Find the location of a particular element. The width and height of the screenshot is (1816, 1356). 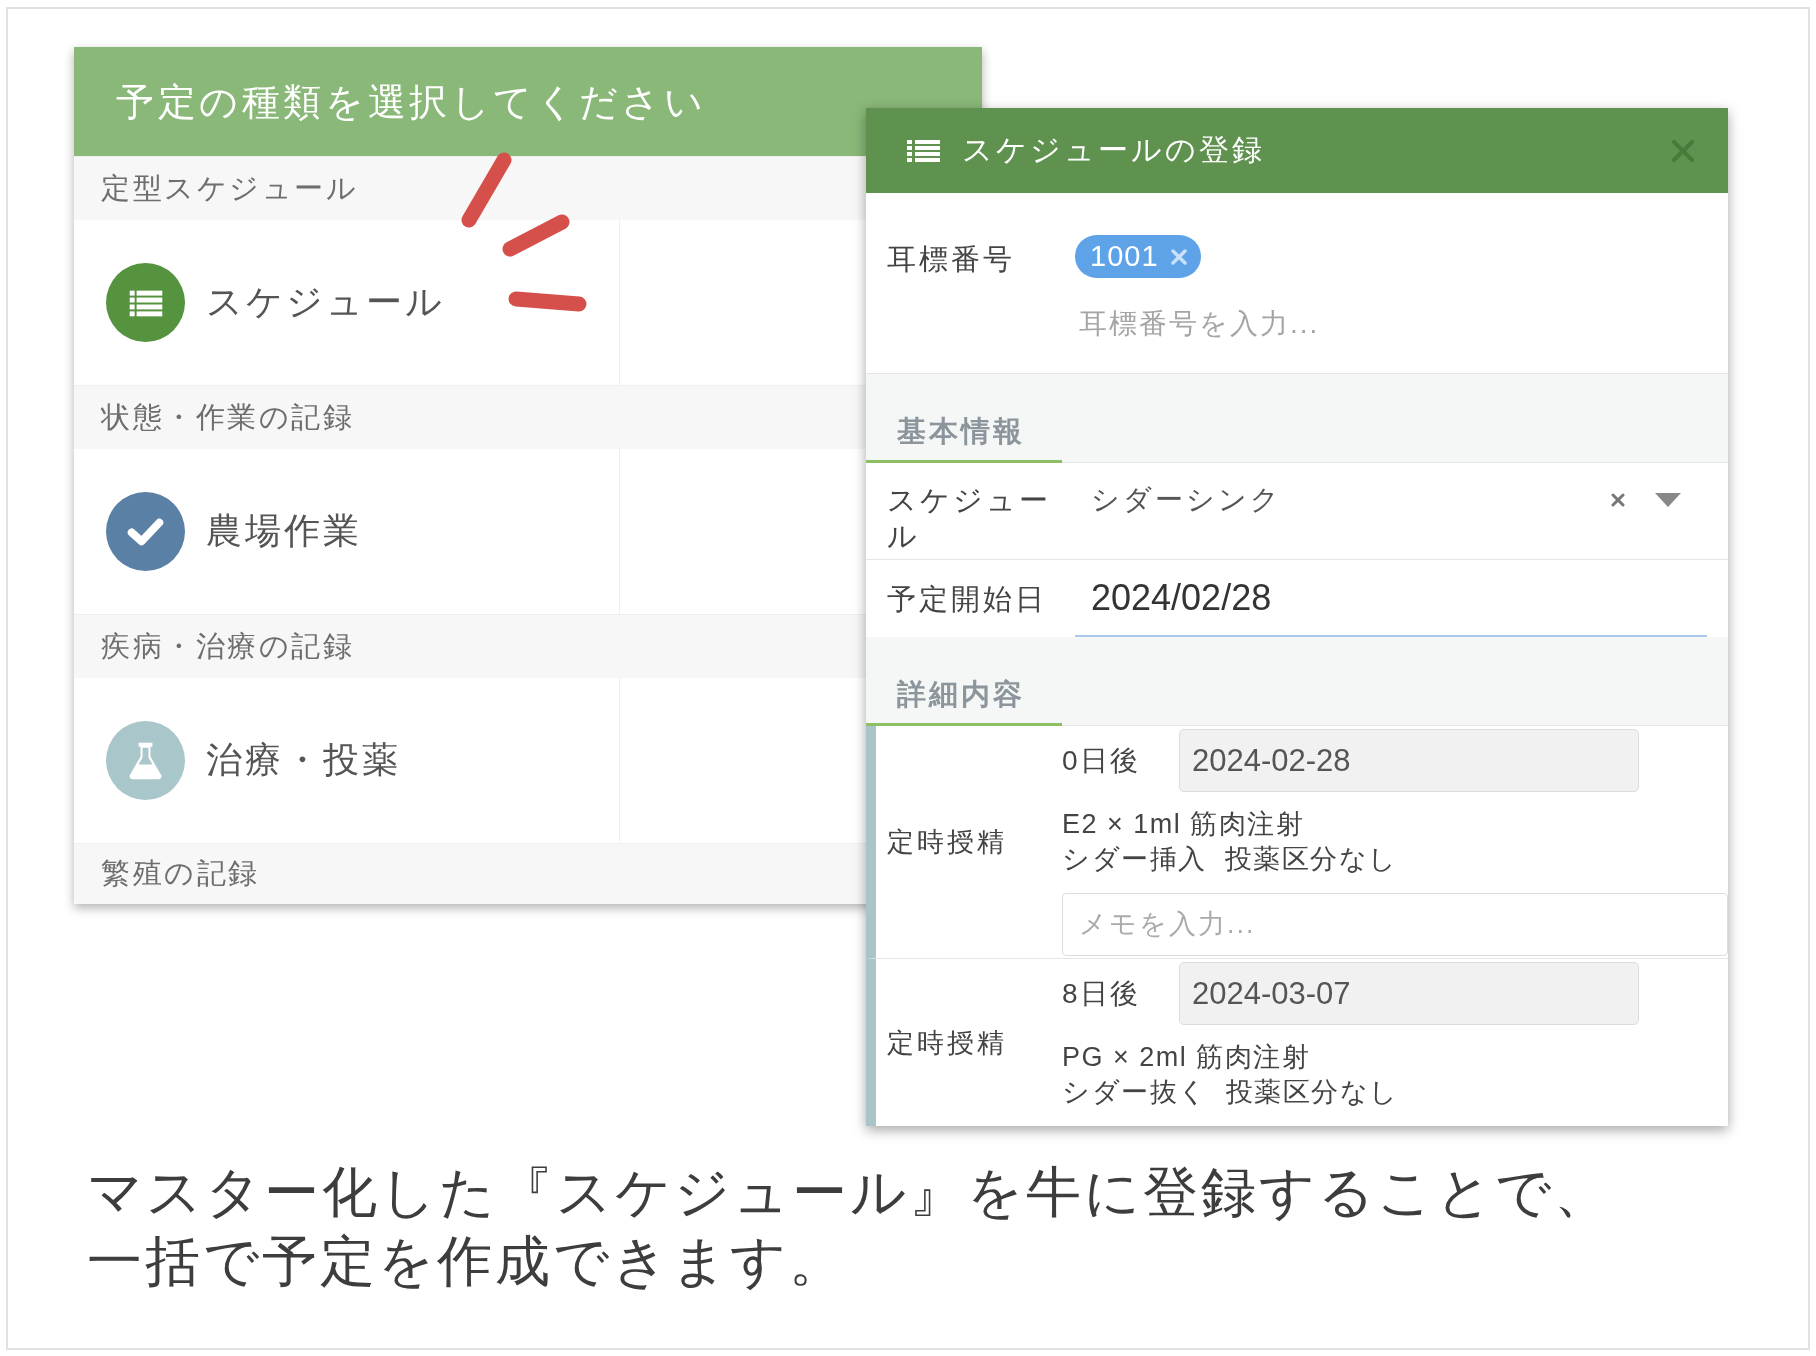

field-label: 予定開始日 is located at coordinates (967, 599).